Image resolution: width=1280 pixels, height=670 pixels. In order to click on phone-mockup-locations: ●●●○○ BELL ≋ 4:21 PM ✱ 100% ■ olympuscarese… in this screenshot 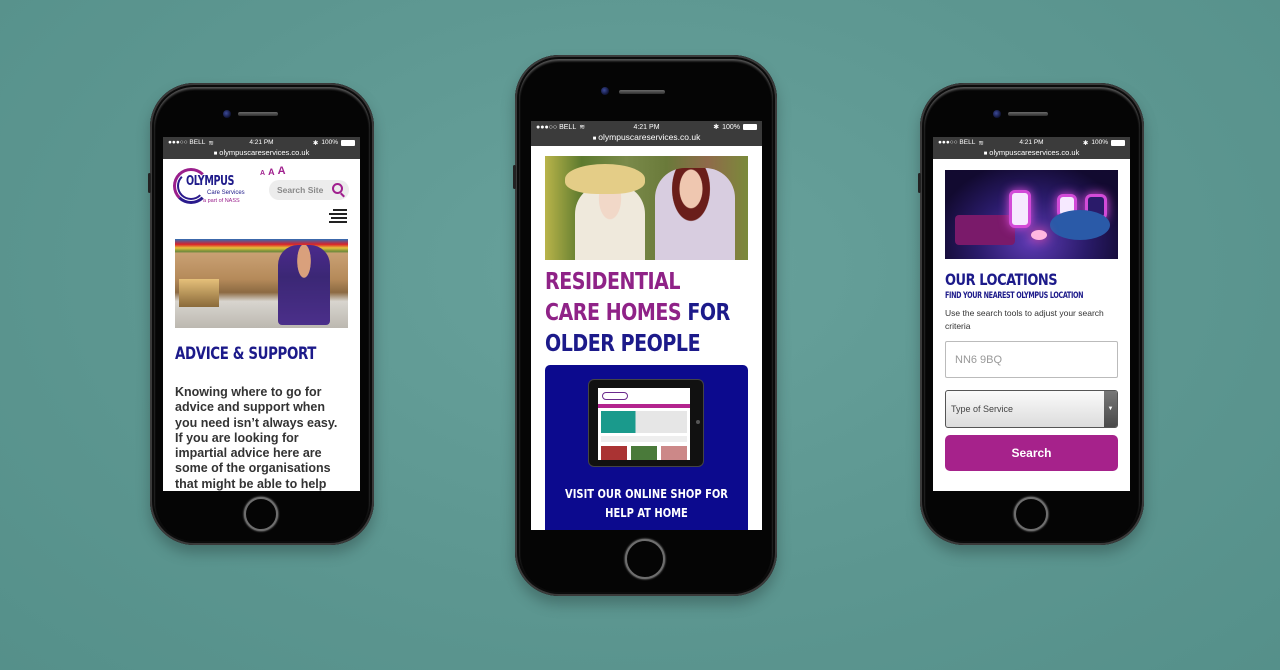, I will do `click(1031, 314)`.